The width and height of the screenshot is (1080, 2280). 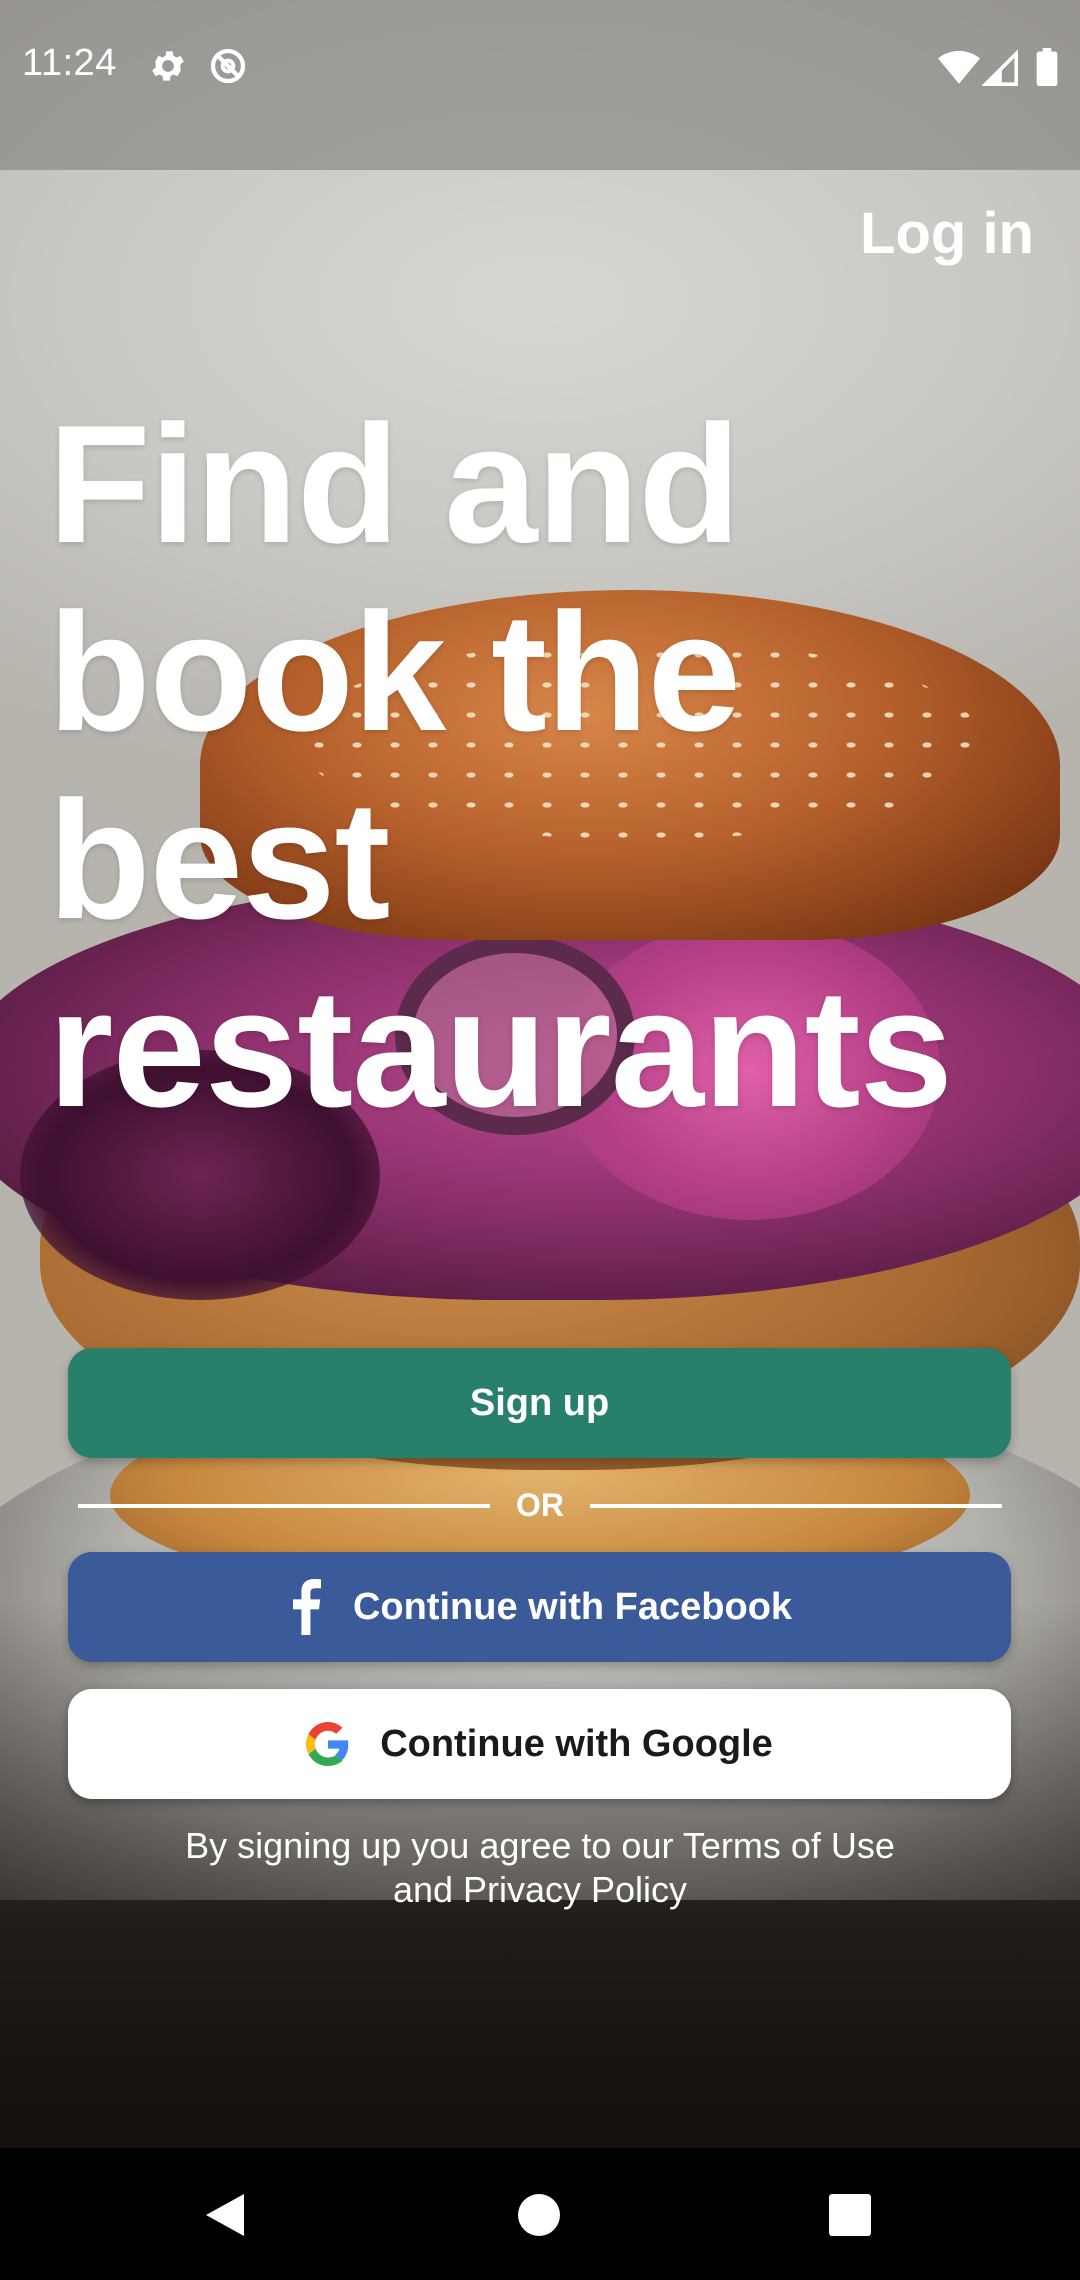 I want to click on terms-line-2: and Privacy Policy, so click(x=540, y=1890).